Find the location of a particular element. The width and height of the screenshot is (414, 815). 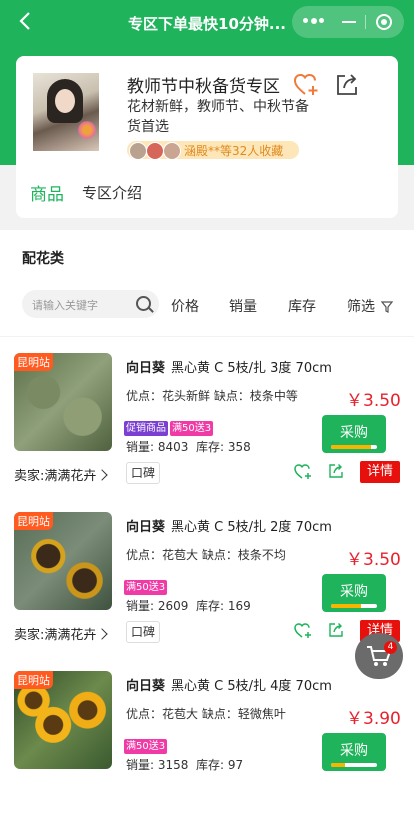

product-title: 向日葵 黑心黄 C 5枝/扎 4度 70cm is located at coordinates (229, 684).